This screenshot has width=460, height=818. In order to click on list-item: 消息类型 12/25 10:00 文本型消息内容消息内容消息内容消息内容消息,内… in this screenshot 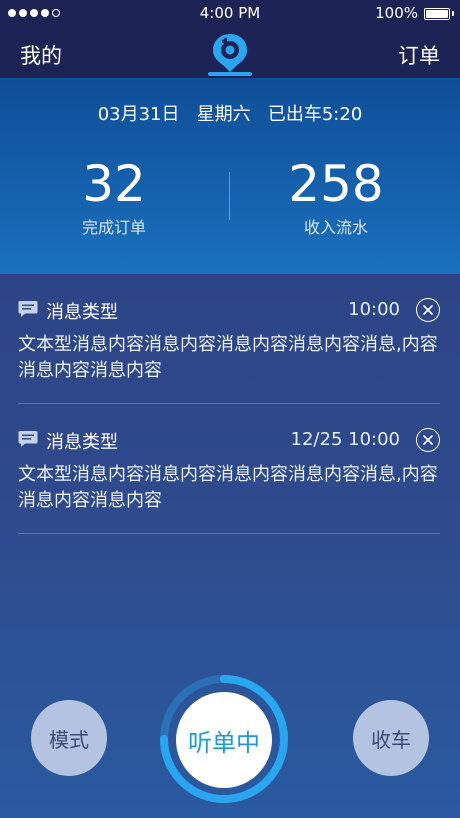, I will do `click(229, 469)`.